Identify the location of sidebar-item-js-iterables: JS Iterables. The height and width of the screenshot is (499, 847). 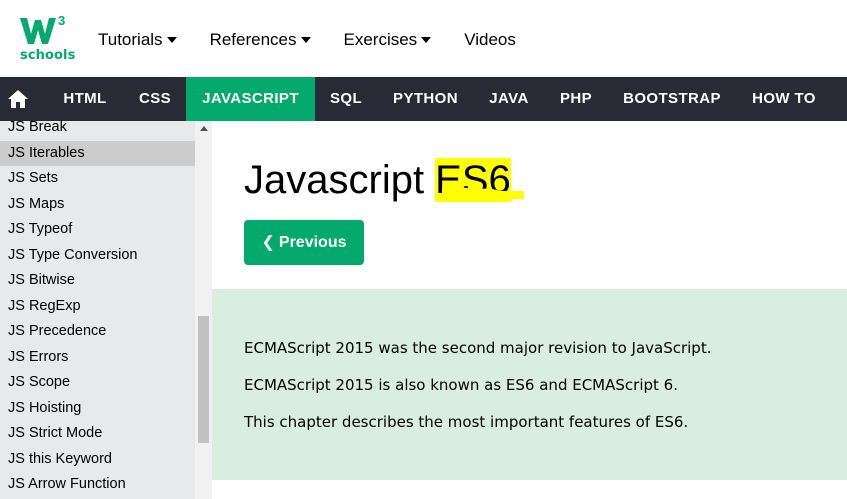
(97, 153).